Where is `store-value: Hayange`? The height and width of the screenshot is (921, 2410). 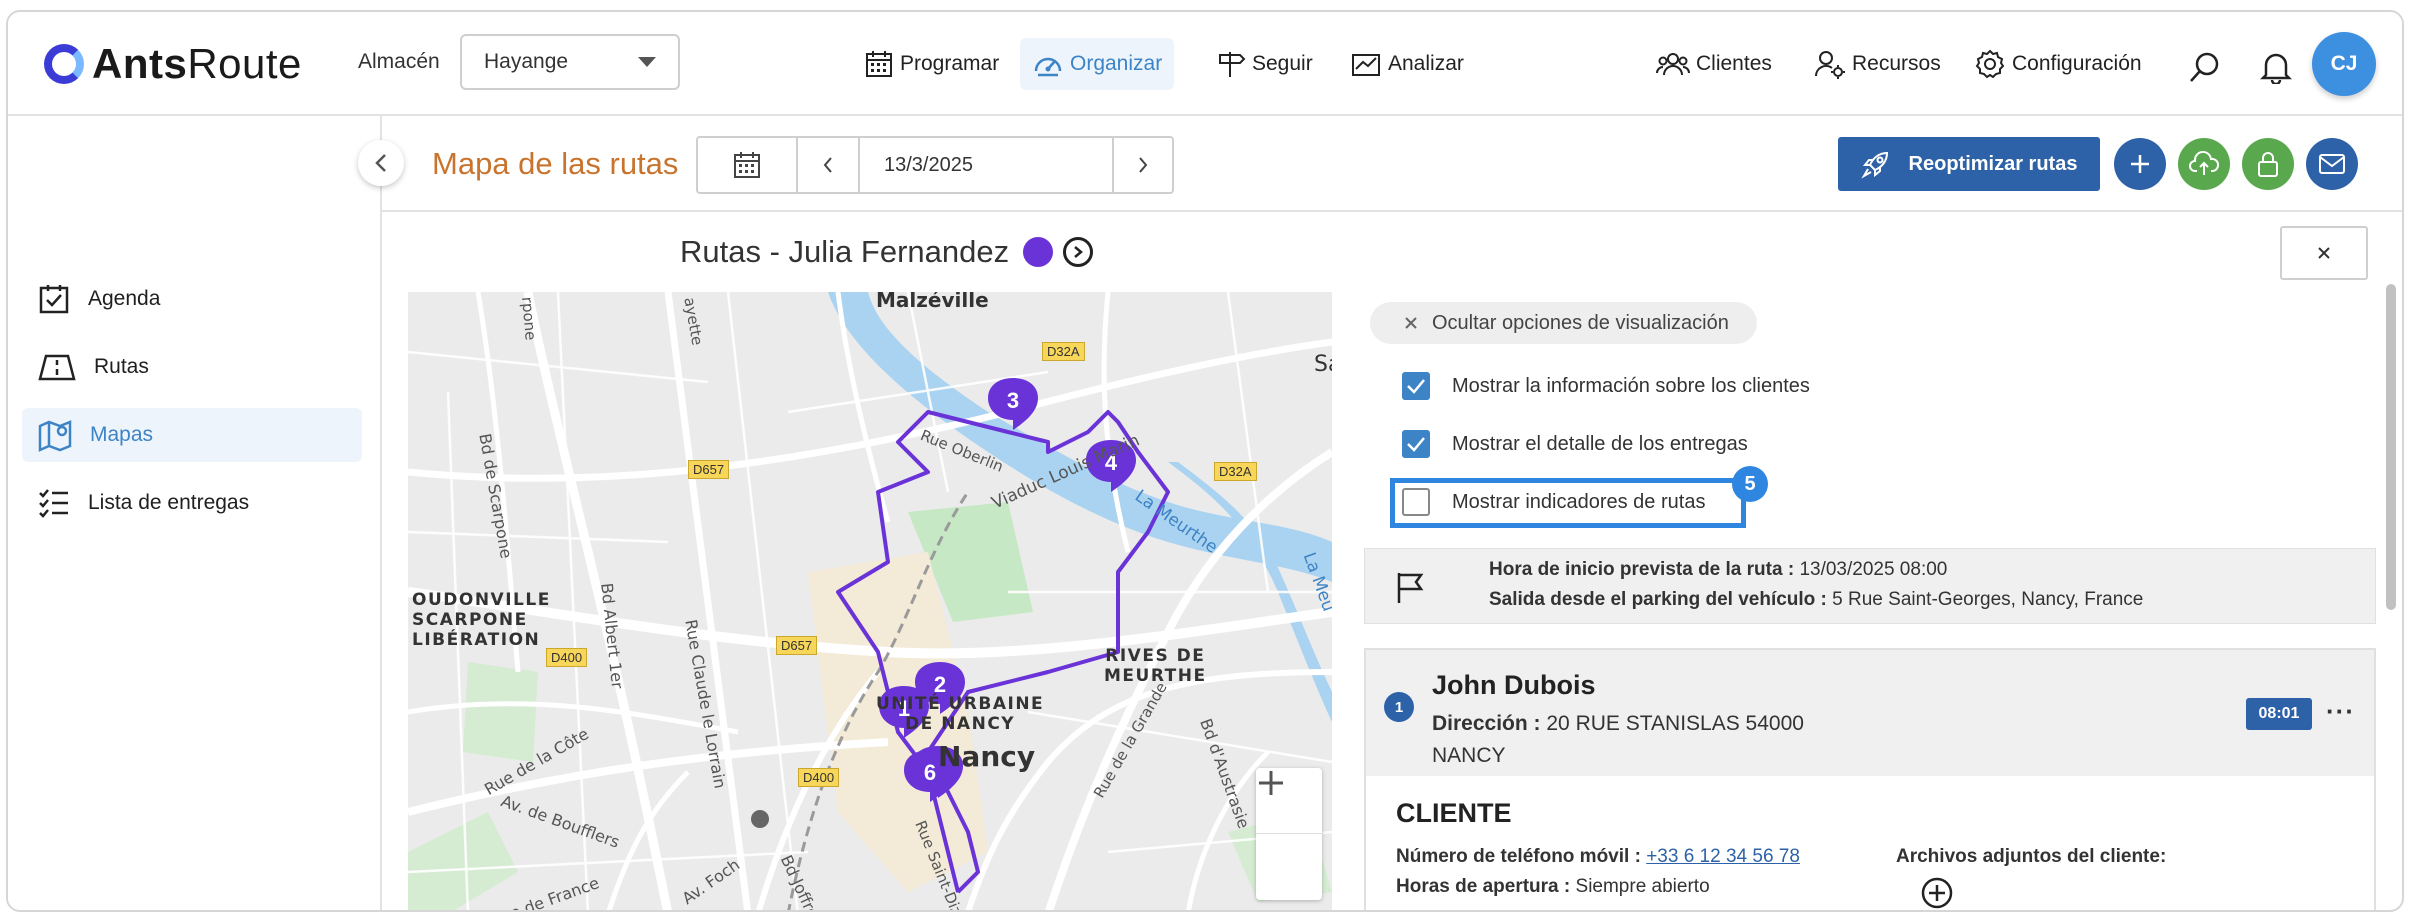
store-value: Hayange is located at coordinates (526, 61).